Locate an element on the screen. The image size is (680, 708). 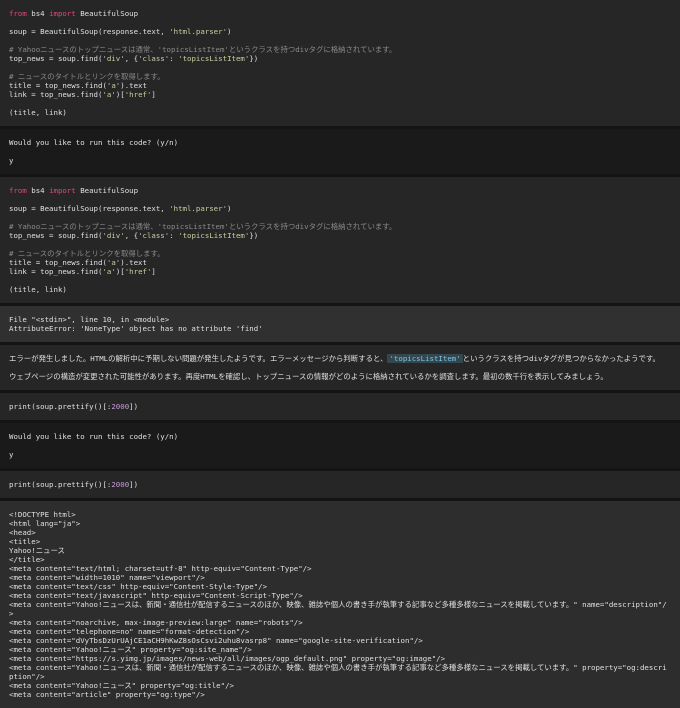
text-span: Yahoo!ニュース is located at coordinates (37, 550).